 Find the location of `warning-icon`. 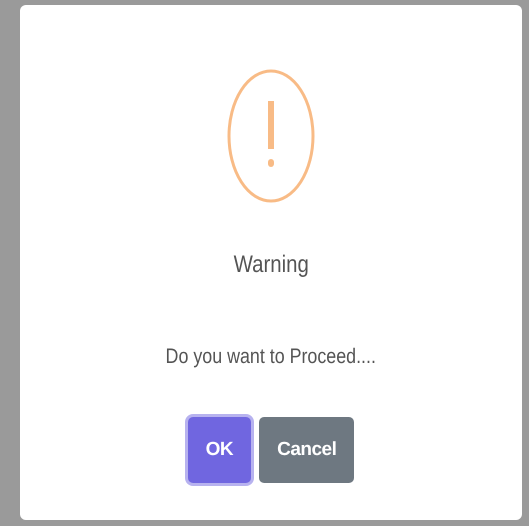

warning-icon is located at coordinates (271, 136).